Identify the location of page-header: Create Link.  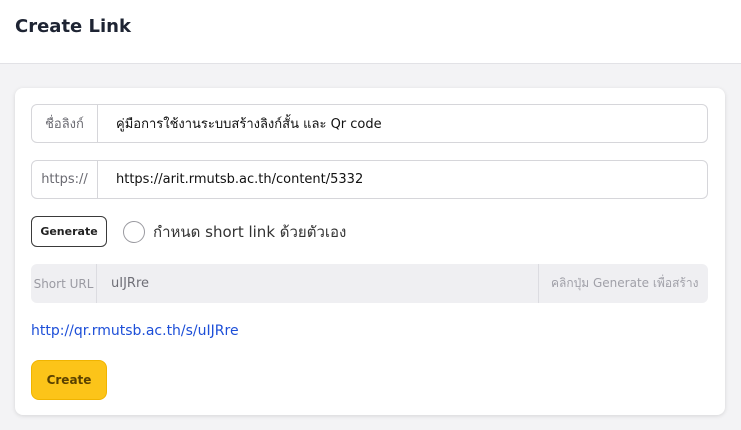
(370, 32).